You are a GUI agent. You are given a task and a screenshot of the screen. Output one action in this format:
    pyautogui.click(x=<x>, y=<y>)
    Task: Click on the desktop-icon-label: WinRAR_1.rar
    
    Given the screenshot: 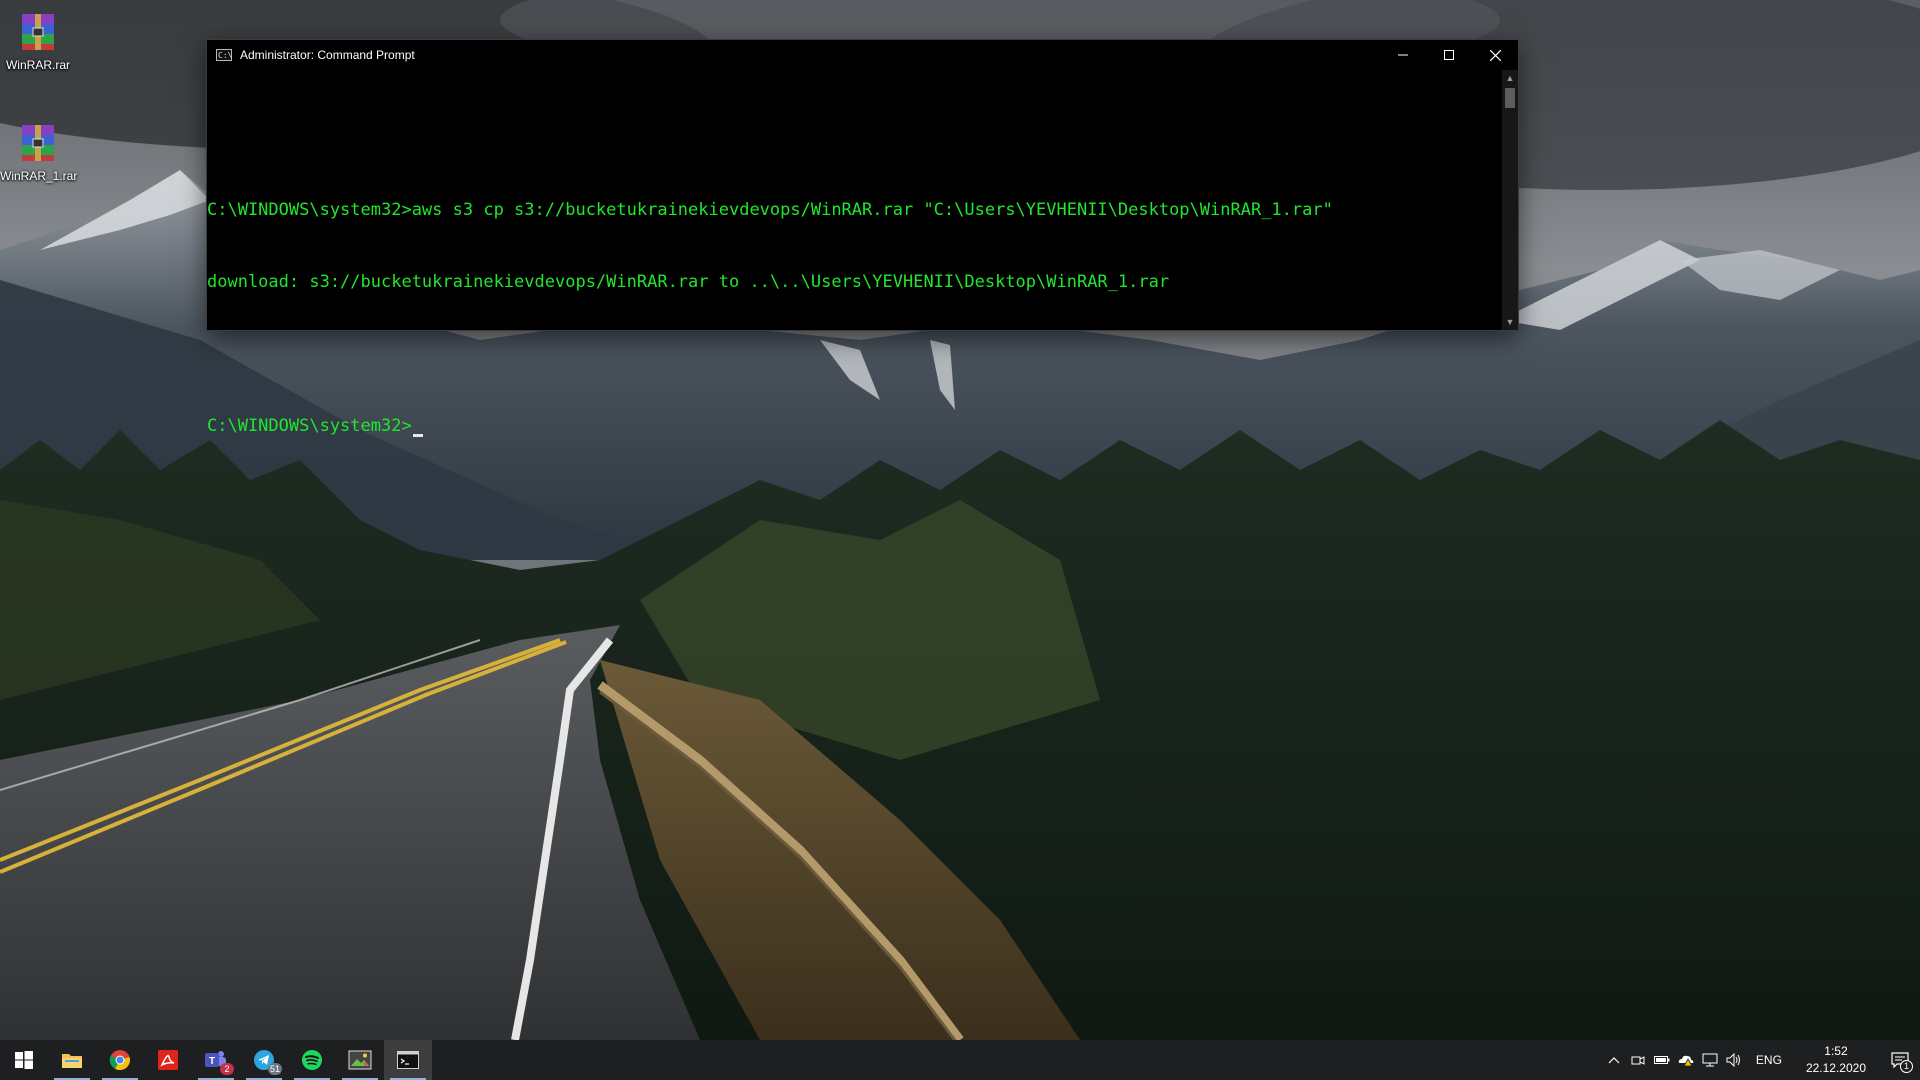 What is the action you would take?
    pyautogui.click(x=39, y=176)
    